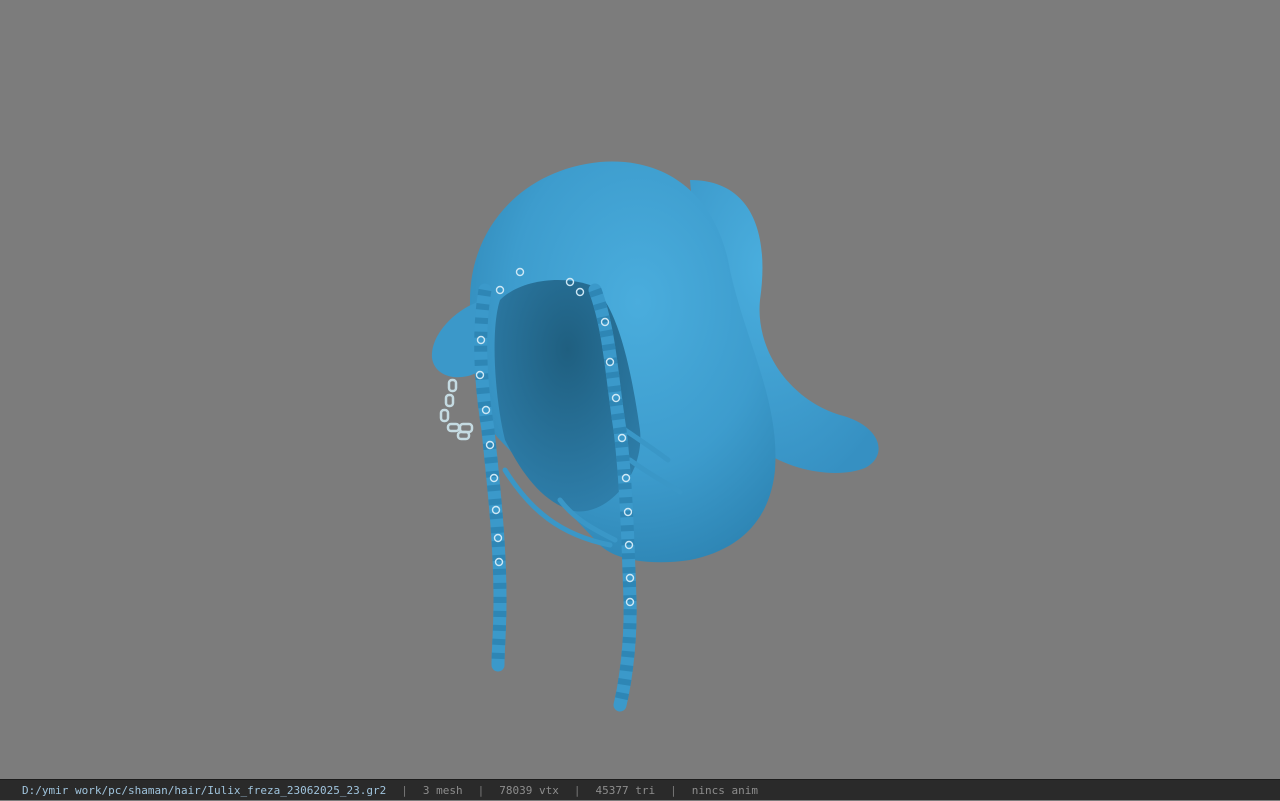 The image size is (1280, 801). What do you see at coordinates (529, 790) in the screenshot?
I see `vertex-count: 78039 vtx` at bounding box center [529, 790].